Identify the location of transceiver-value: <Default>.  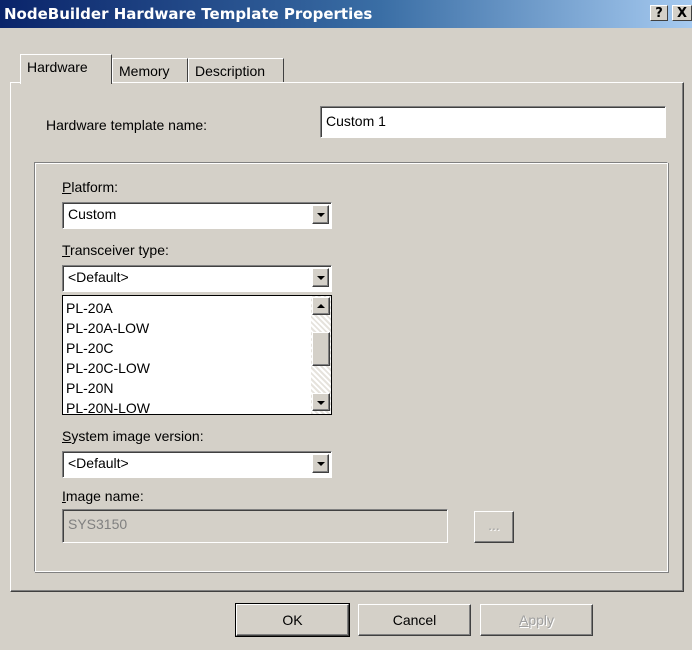
(98, 277).